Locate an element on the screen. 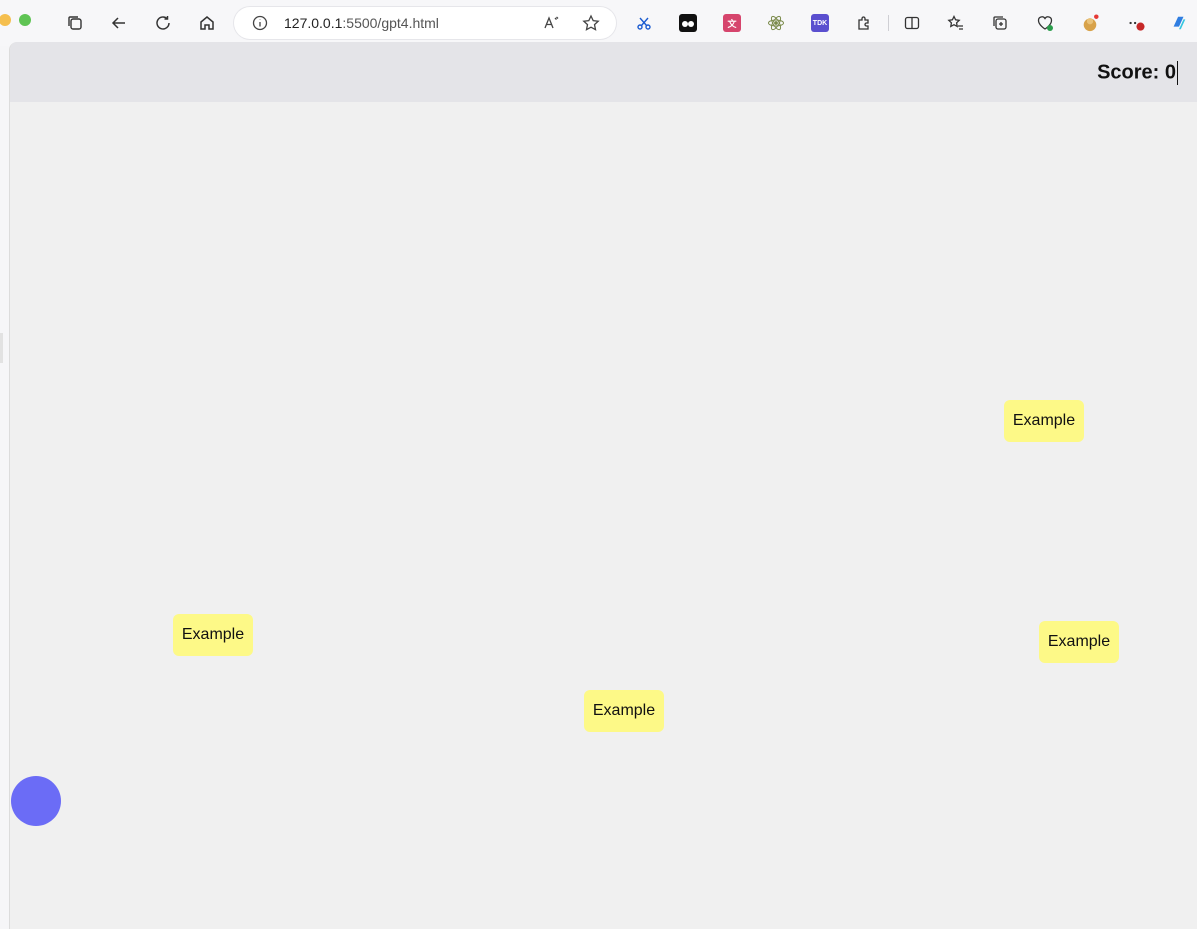  score-display: Score: 0 is located at coordinates (1137, 73).